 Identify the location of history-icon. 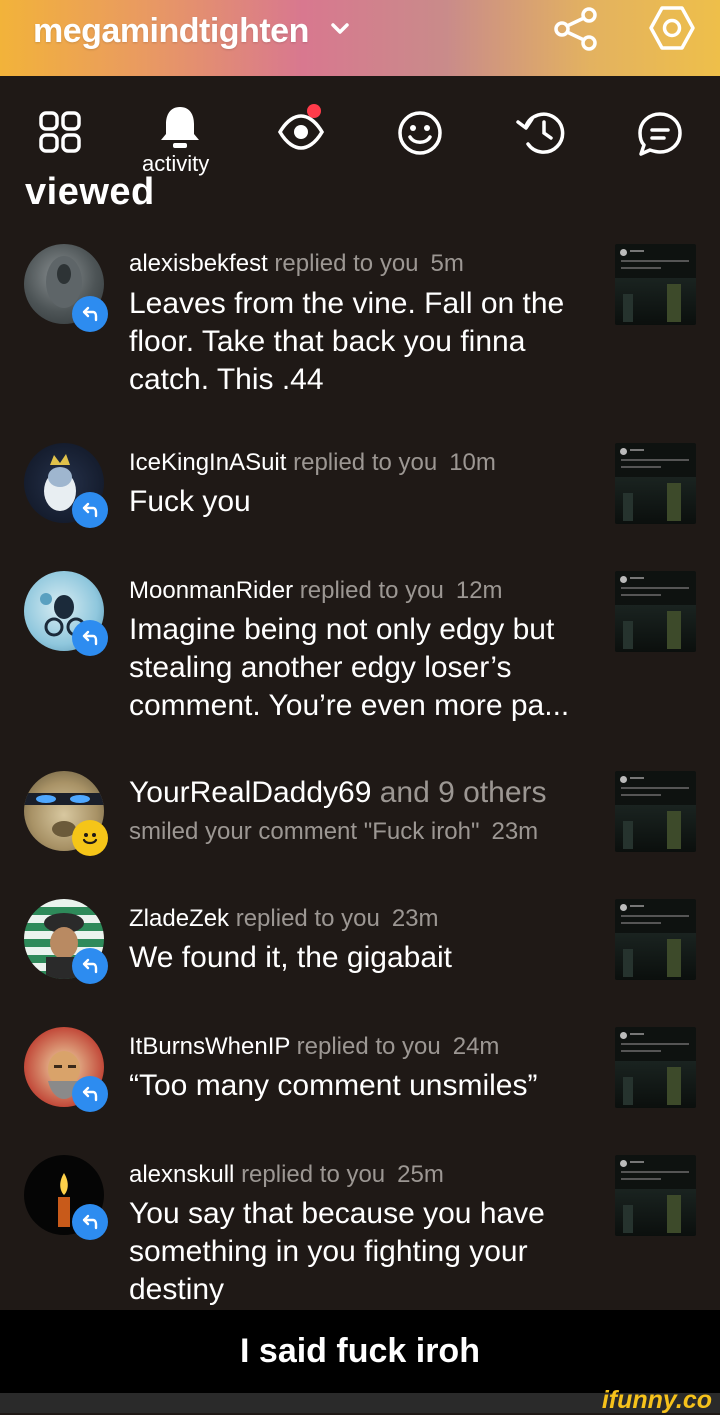
(540, 132).